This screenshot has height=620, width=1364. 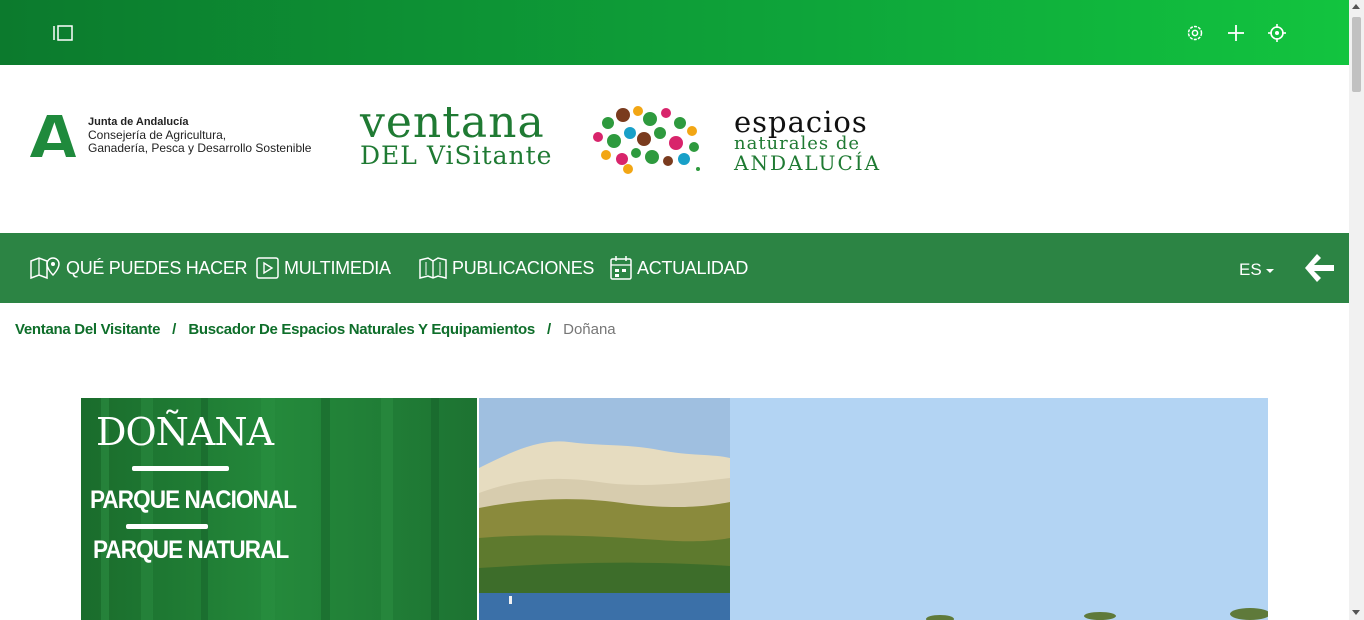 I want to click on top-bar, so click(x=674, y=32).